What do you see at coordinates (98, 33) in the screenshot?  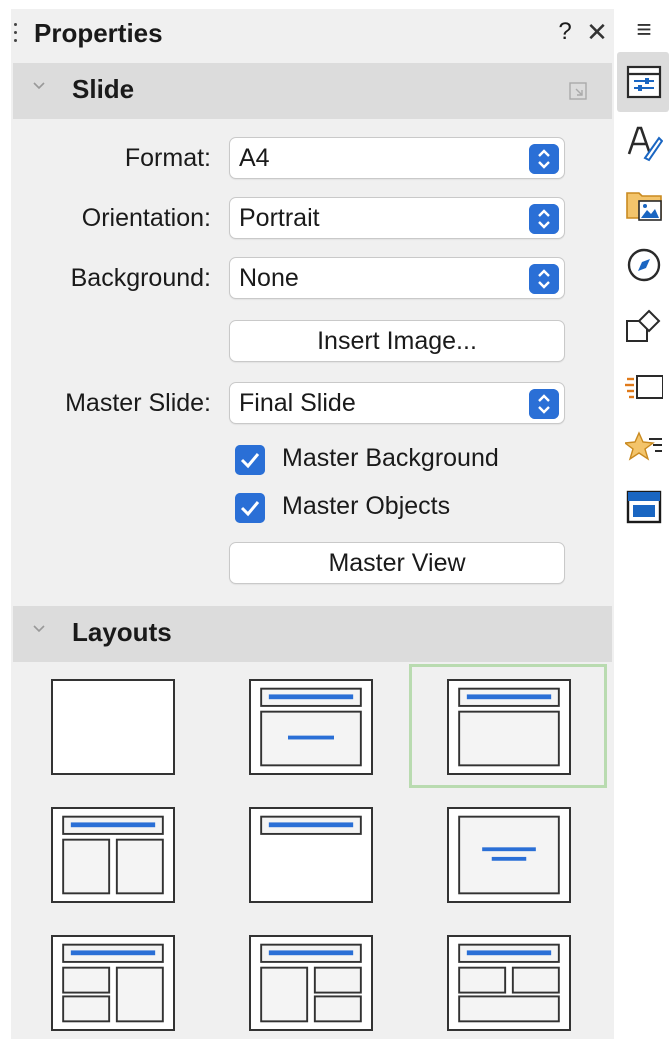 I see `panel-title: Properties` at bounding box center [98, 33].